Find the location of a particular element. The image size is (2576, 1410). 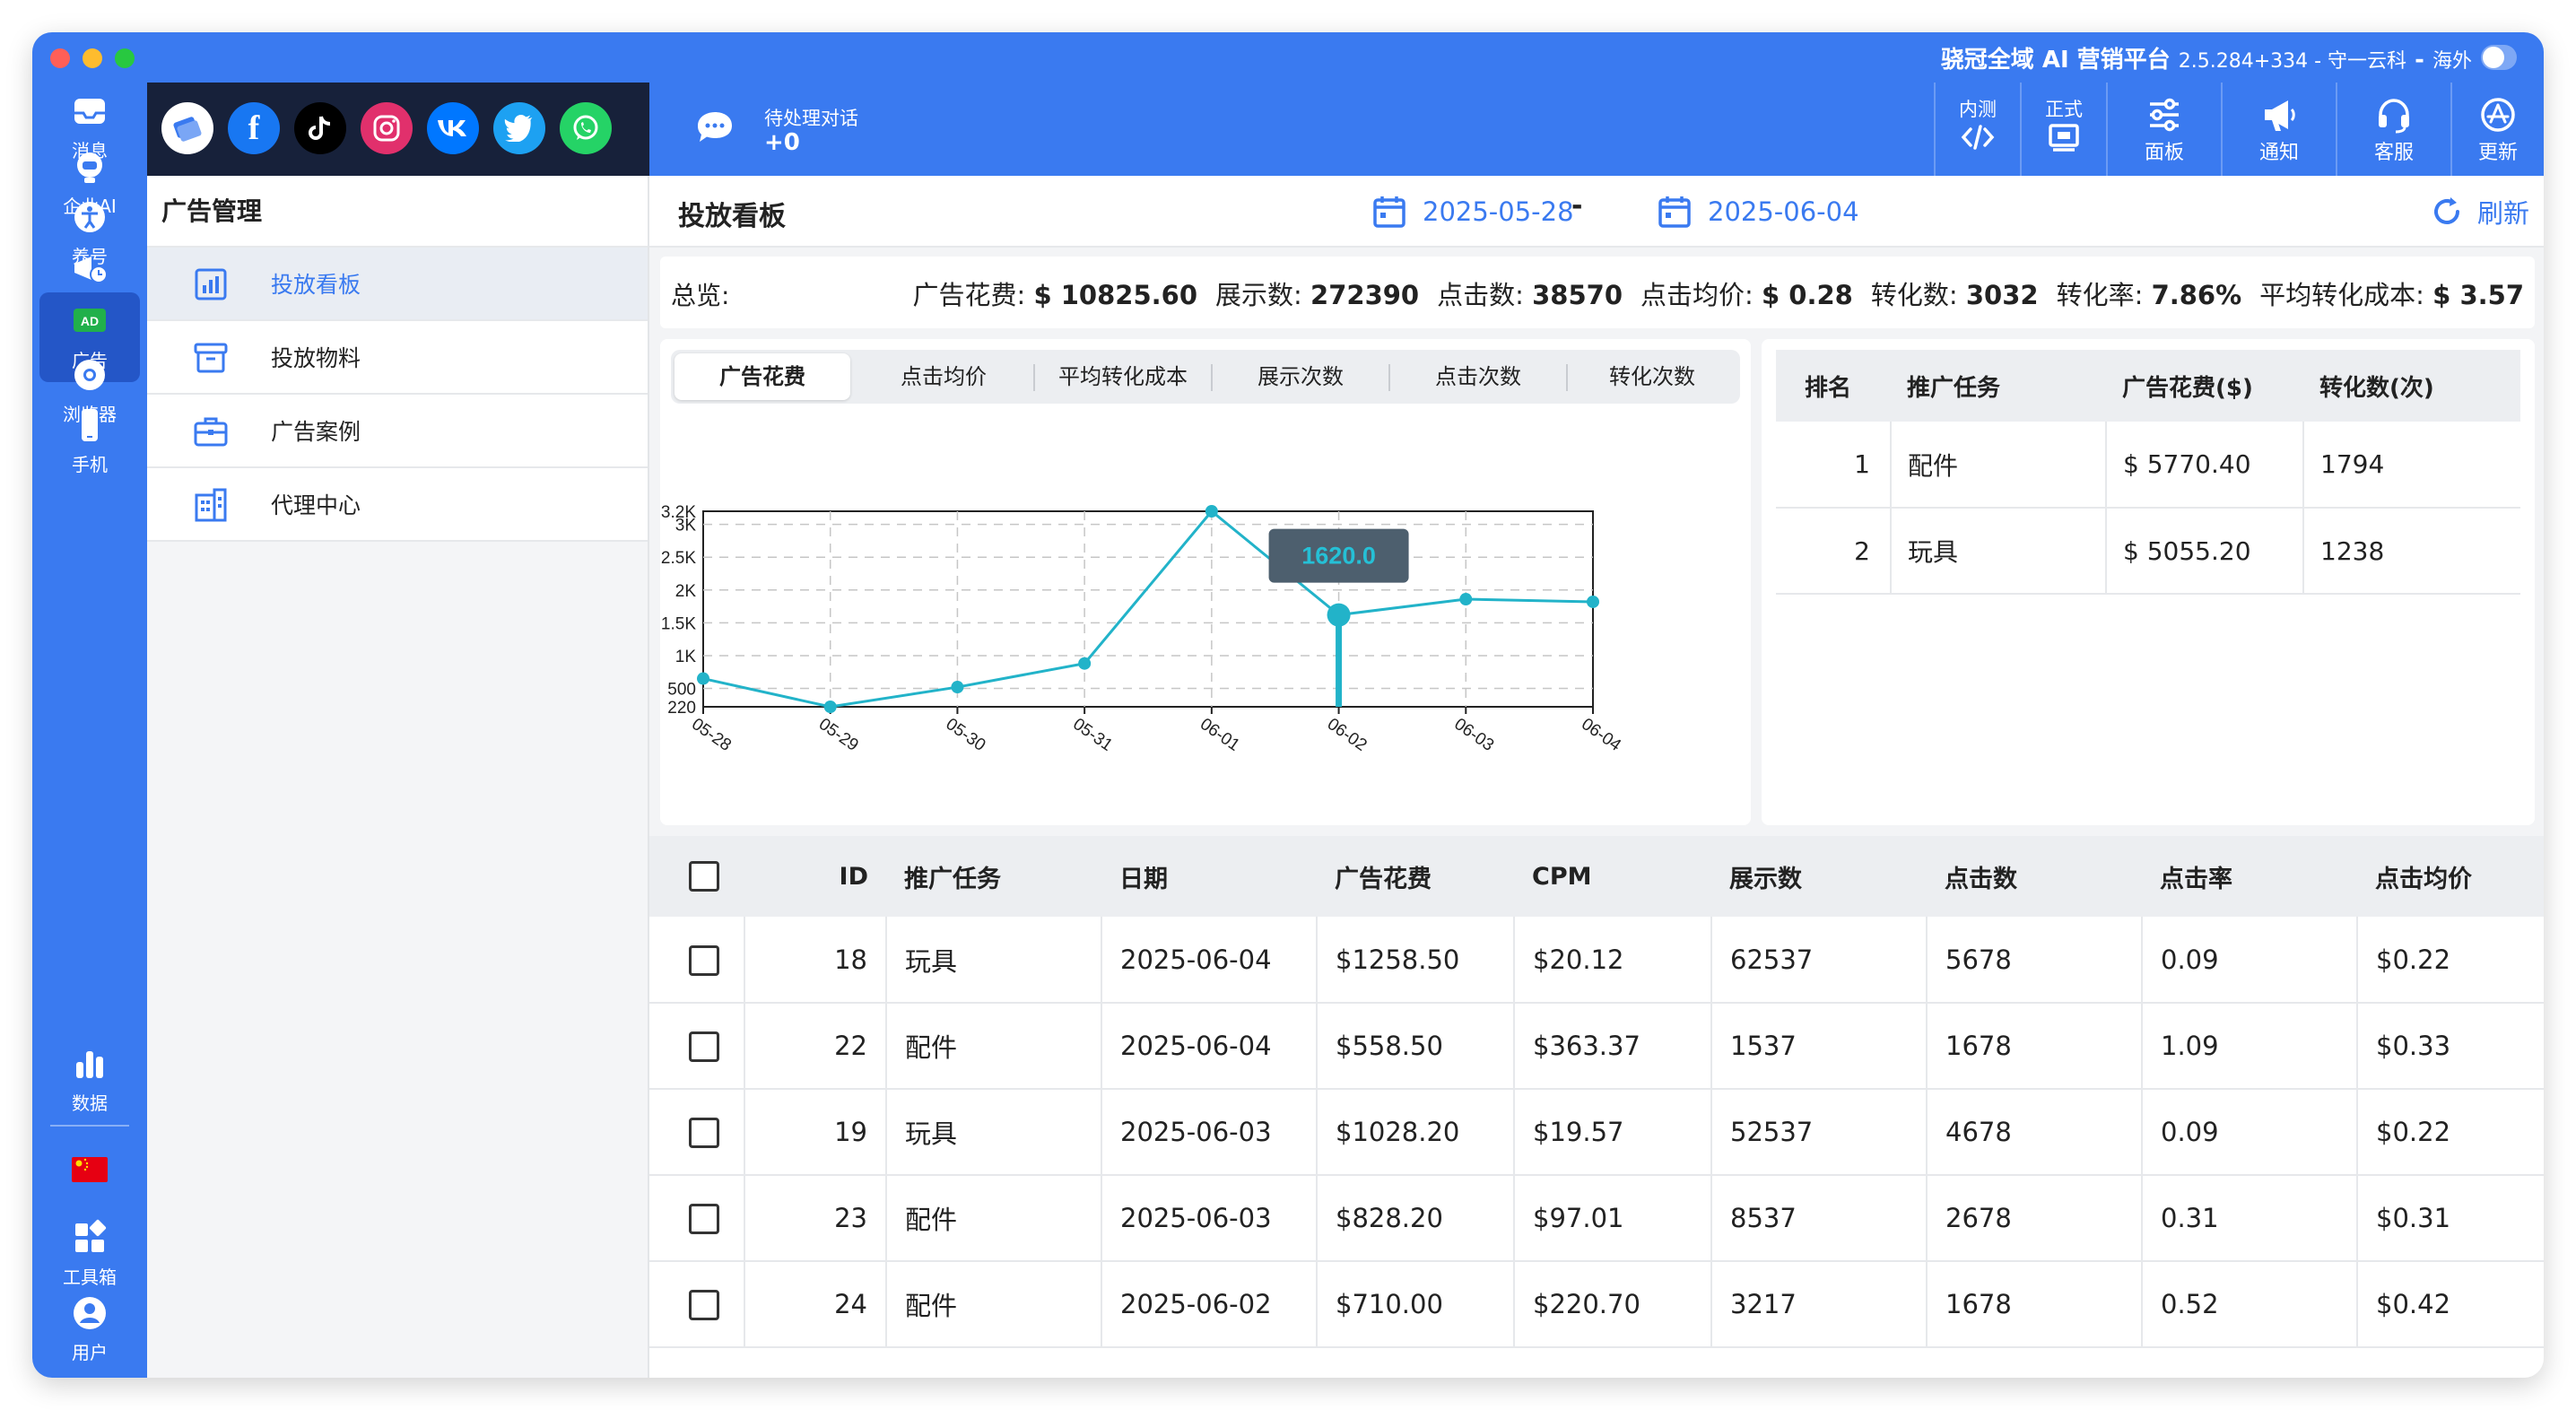

end-date-picker: 2025-06-04 is located at coordinates (1758, 211).